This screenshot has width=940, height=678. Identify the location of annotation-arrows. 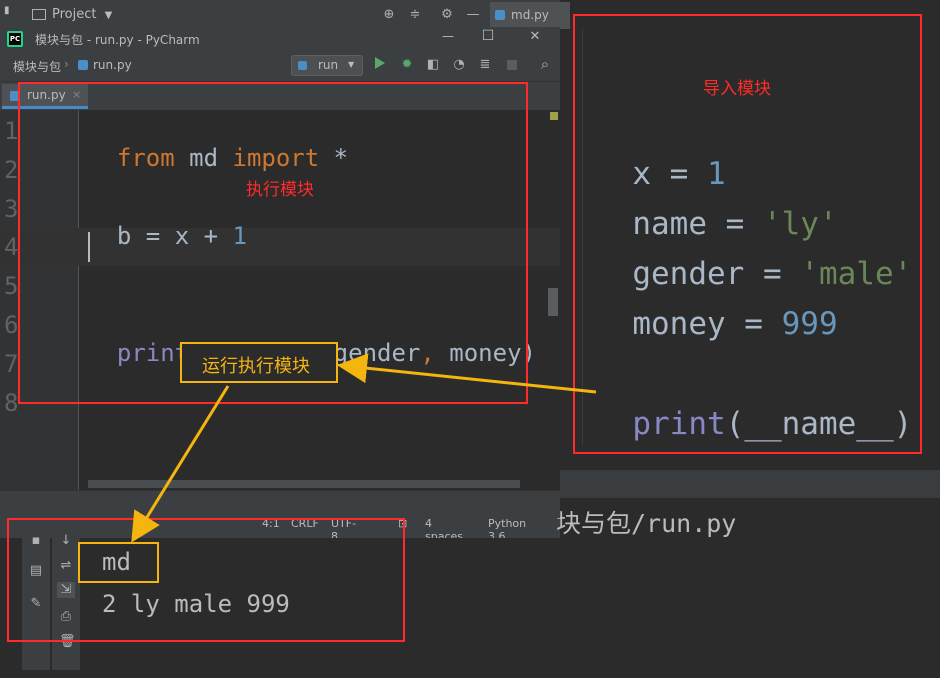
(364, 448).